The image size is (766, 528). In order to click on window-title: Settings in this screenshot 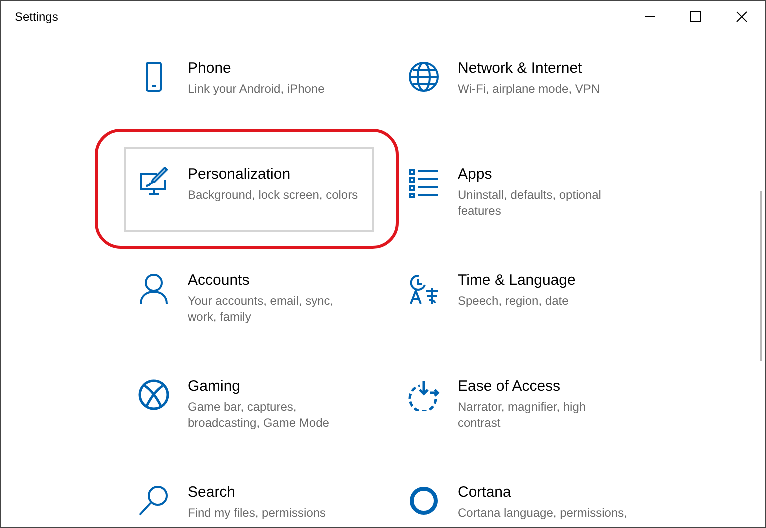, I will do `click(37, 17)`.